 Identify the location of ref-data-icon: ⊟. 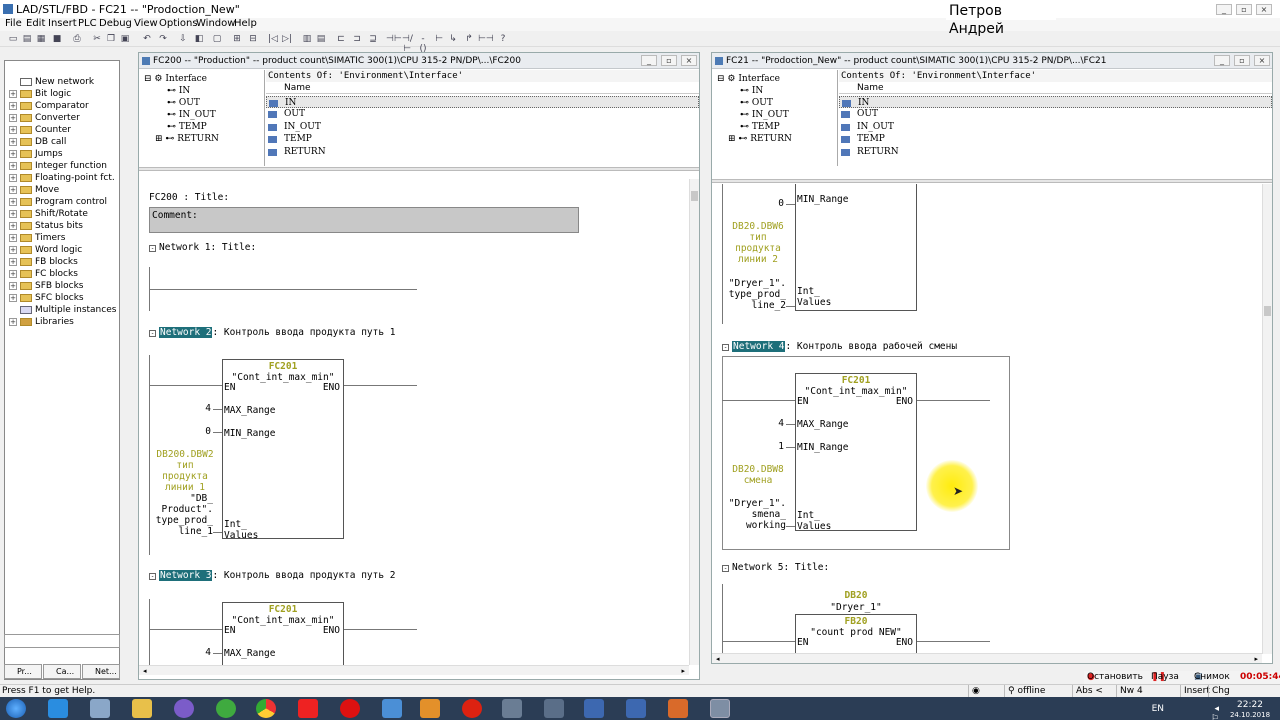
(253, 39).